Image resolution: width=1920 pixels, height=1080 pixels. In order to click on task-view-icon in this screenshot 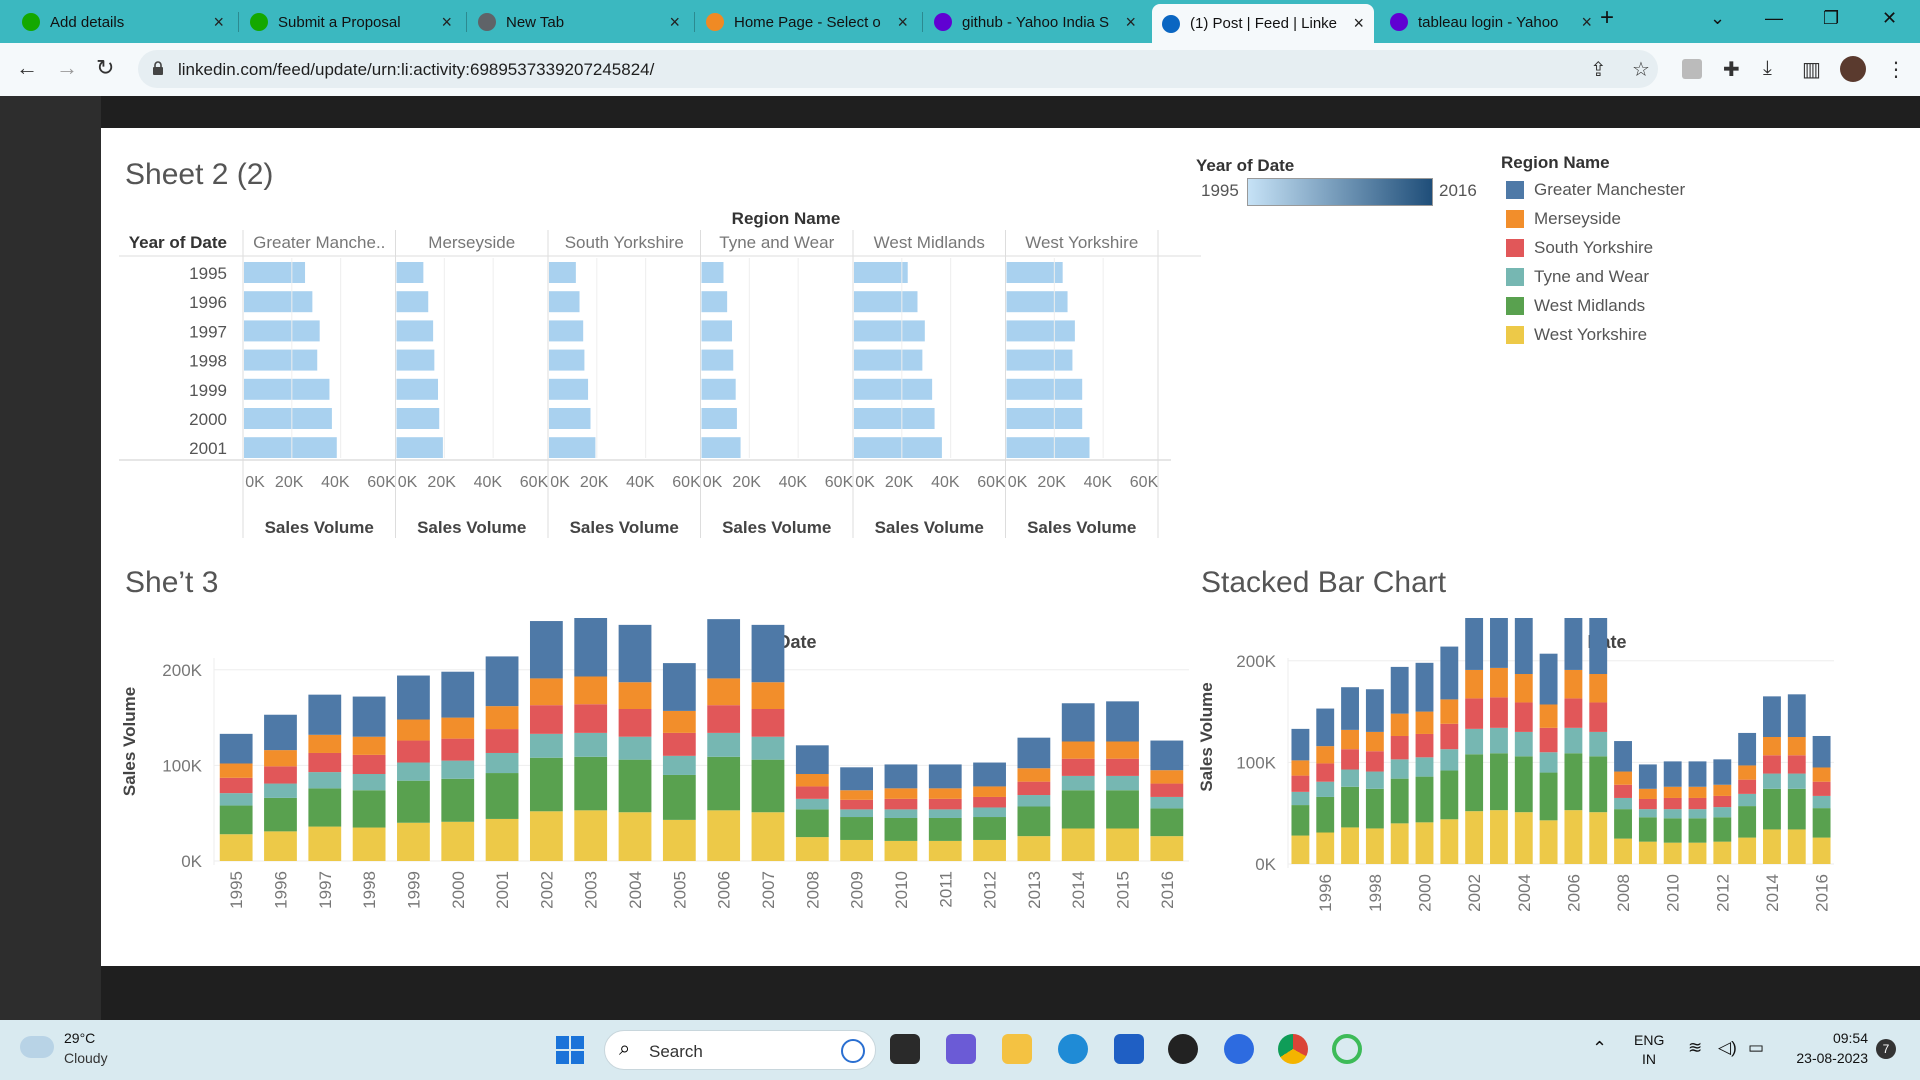, I will do `click(905, 1049)`.